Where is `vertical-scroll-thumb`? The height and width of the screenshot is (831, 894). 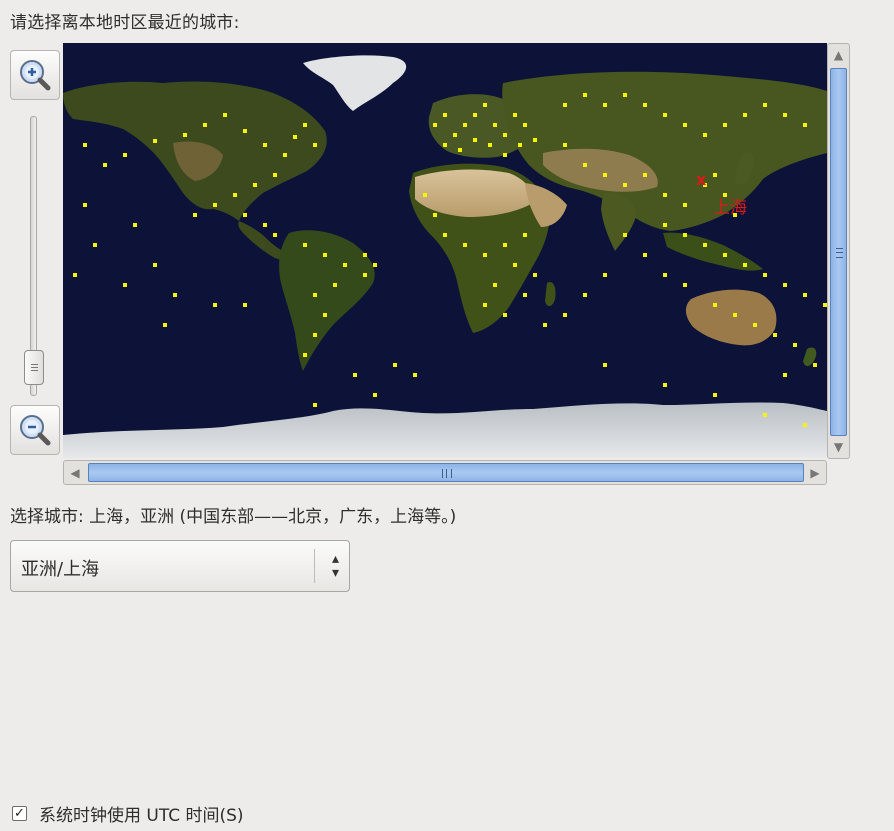
vertical-scroll-thumb is located at coordinates (838, 252).